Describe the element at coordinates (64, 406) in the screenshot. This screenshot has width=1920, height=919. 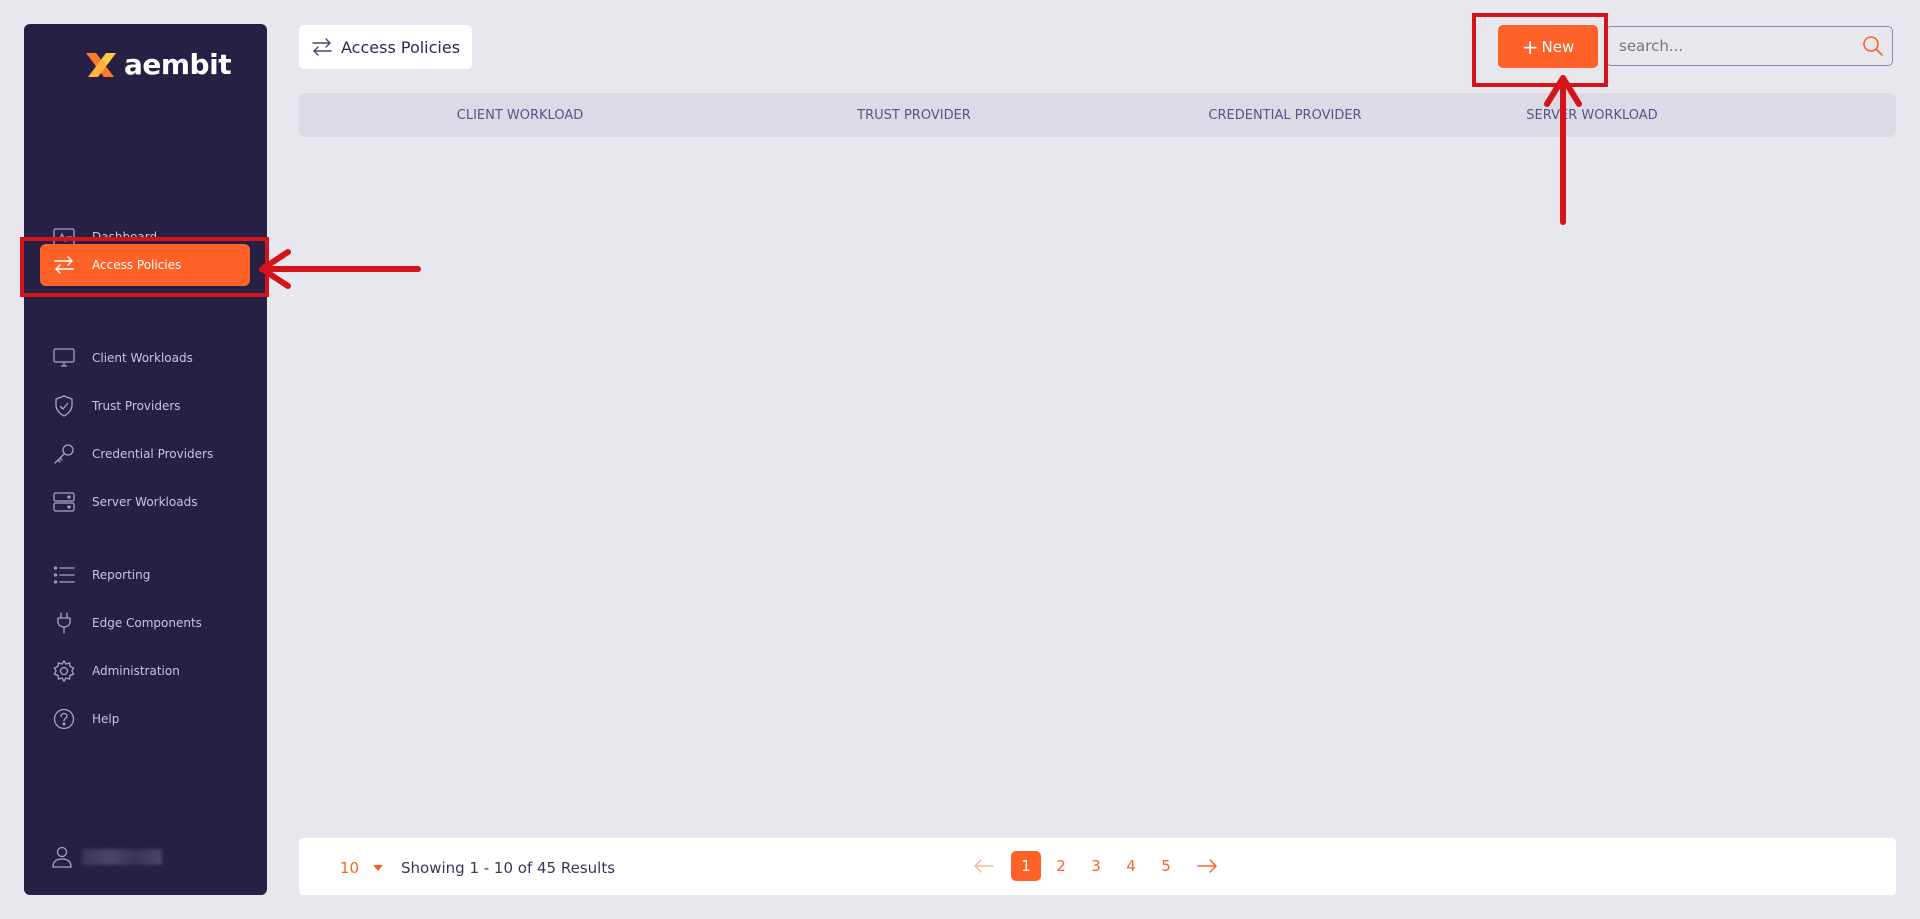
I see `shield-check-icon` at that location.